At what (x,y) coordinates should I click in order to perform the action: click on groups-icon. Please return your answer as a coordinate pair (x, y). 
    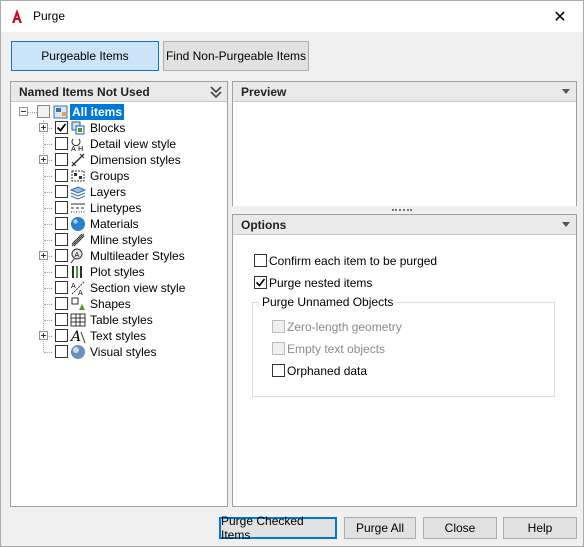
    Looking at the image, I should click on (78, 176).